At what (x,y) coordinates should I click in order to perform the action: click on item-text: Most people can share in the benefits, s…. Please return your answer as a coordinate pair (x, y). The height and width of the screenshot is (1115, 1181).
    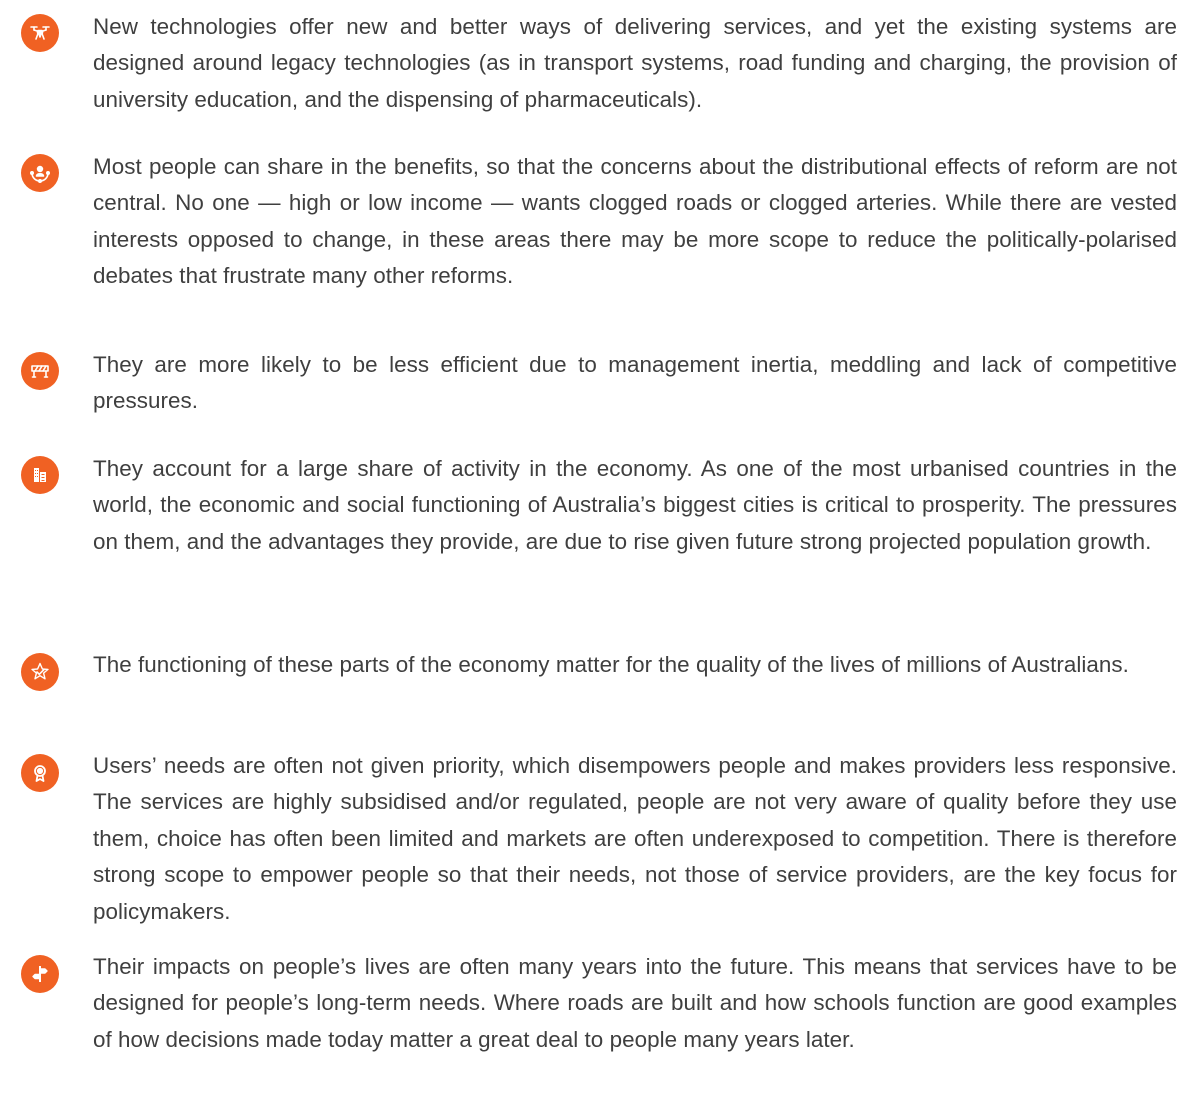
    Looking at the image, I should click on (635, 221).